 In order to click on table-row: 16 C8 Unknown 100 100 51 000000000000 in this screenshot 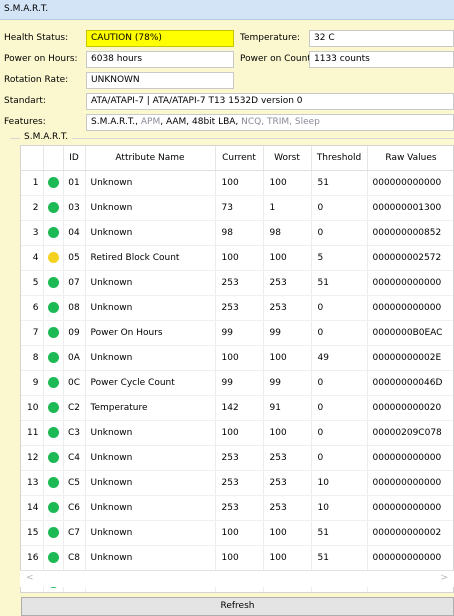, I will do `click(237, 558)`.